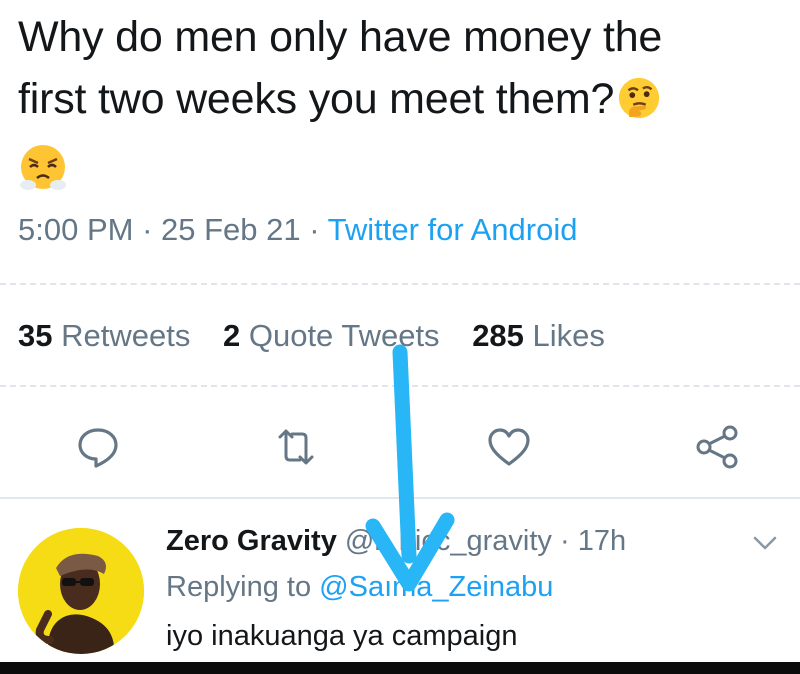  I want to click on tweet-line-2: first two weeks you meet them?, so click(403, 99).